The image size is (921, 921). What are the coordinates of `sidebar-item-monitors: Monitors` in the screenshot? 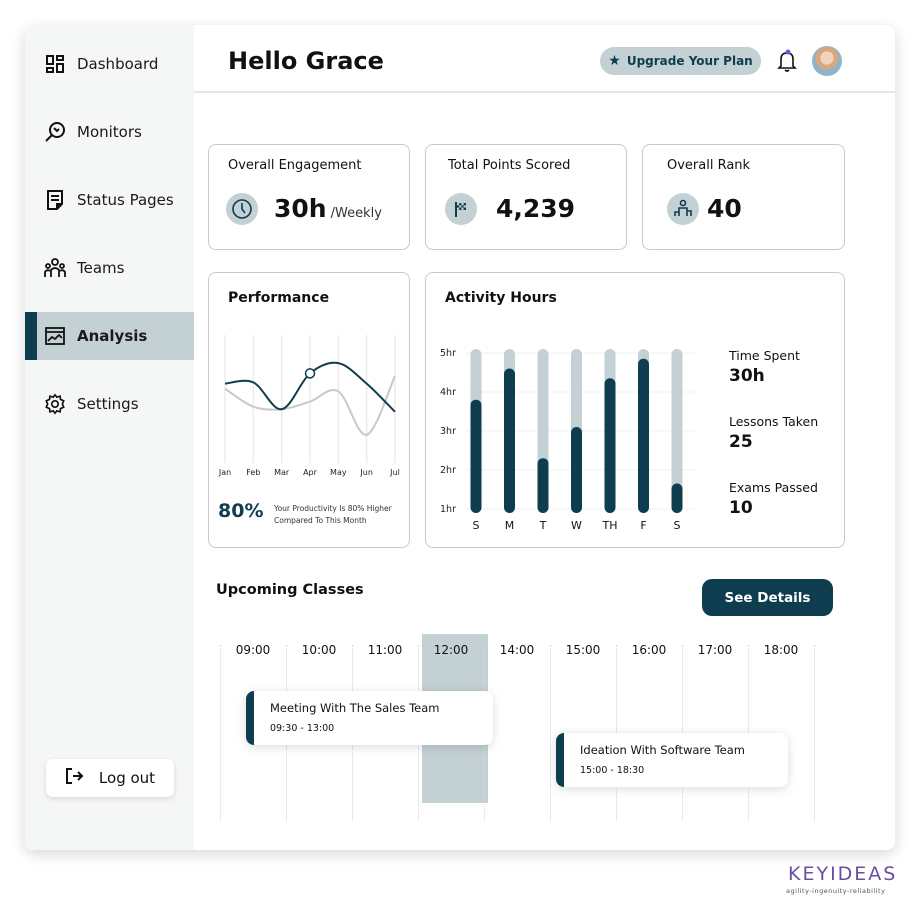 It's located at (109, 132).